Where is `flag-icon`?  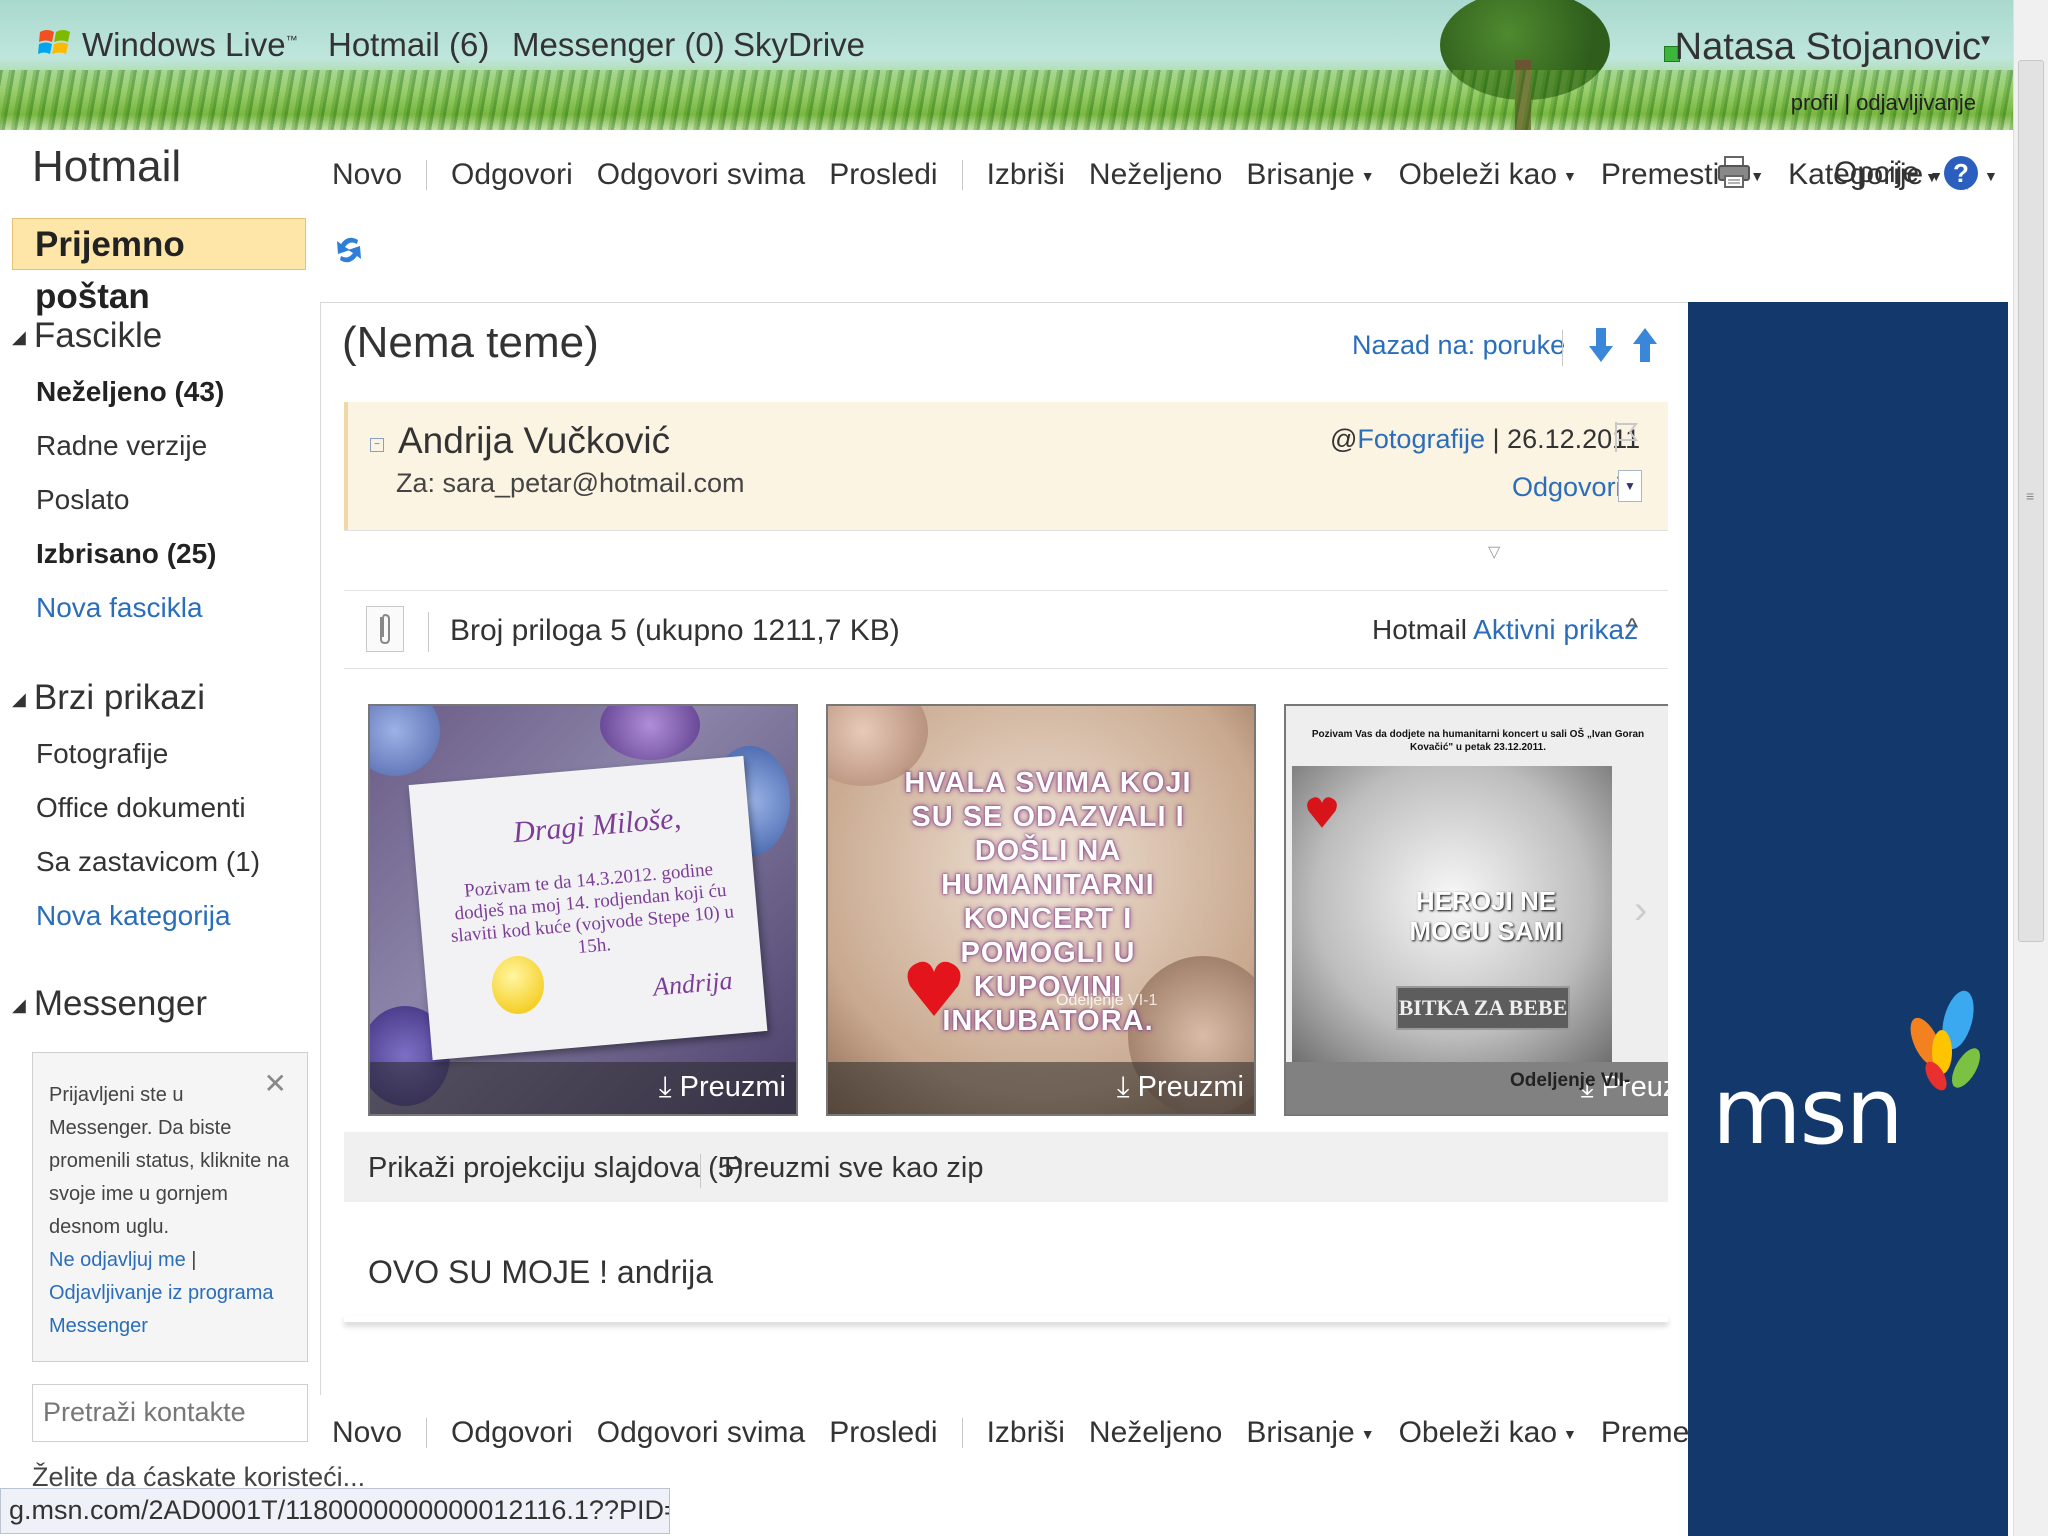
flag-icon is located at coordinates (1626, 437).